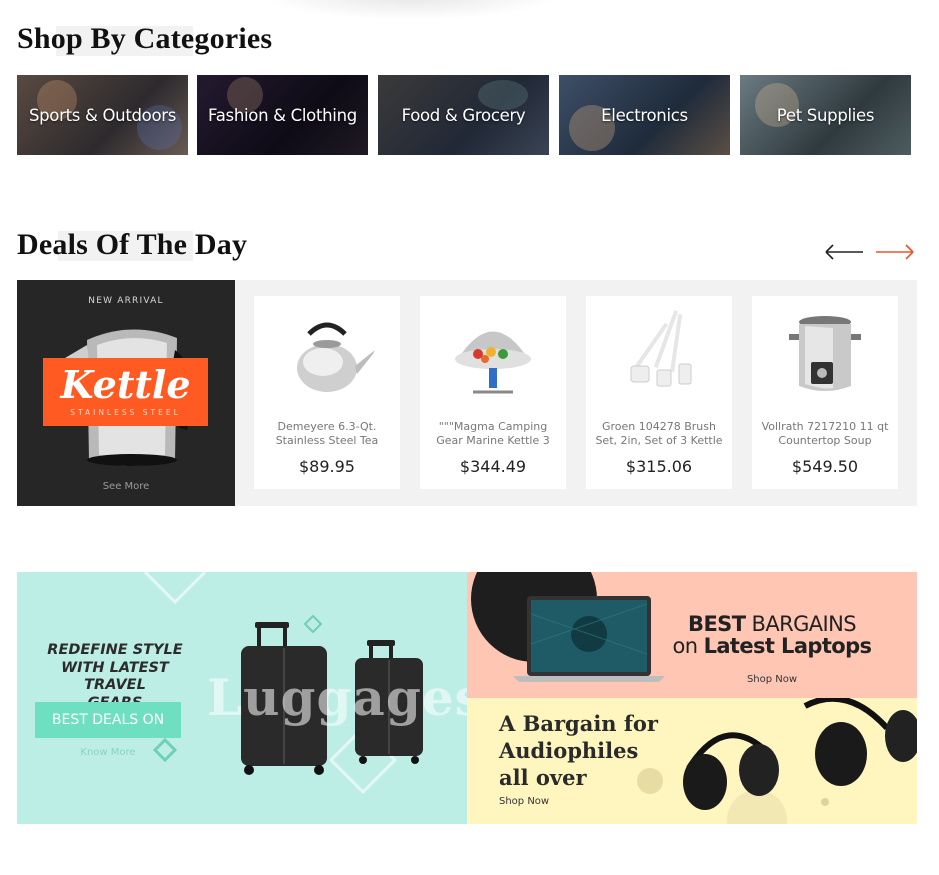 Image resolution: width=939 pixels, height=875 pixels. What do you see at coordinates (895, 252) in the screenshot?
I see `arrow-right-icon` at bounding box center [895, 252].